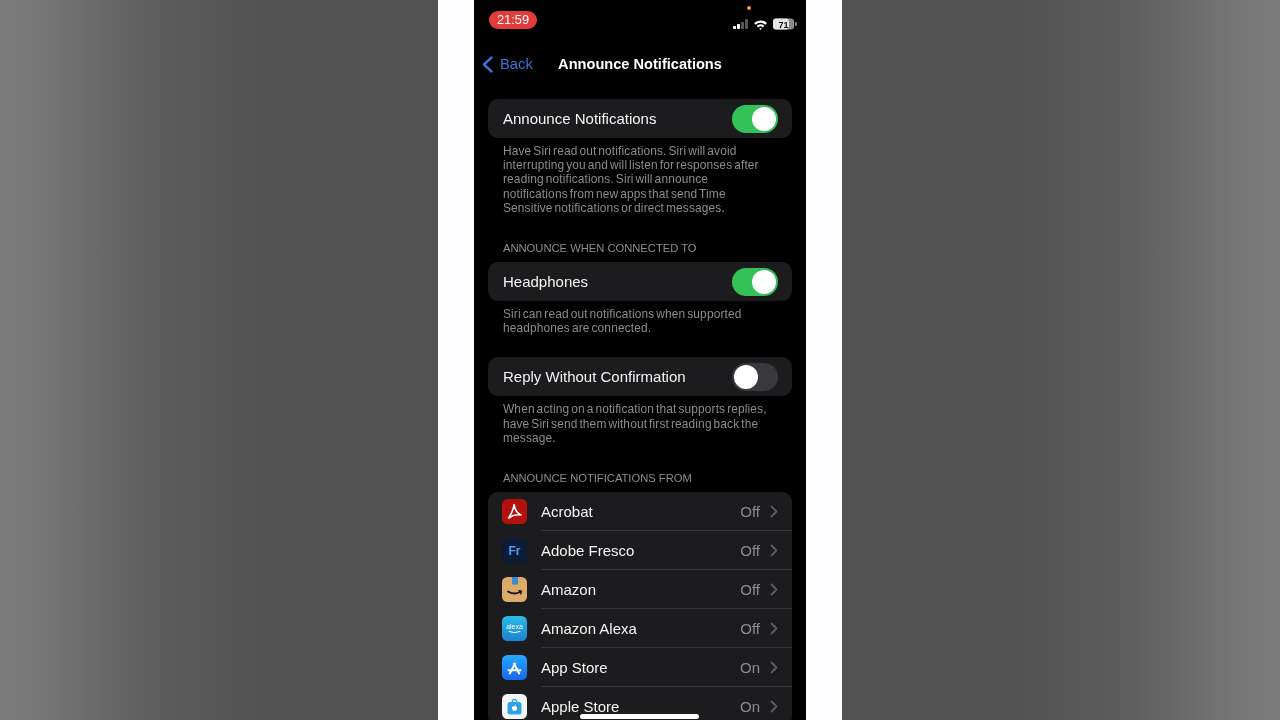 The image size is (1280, 720). Describe the element at coordinates (640, 590) in the screenshot. I see `app-row: Amazon Off` at that location.